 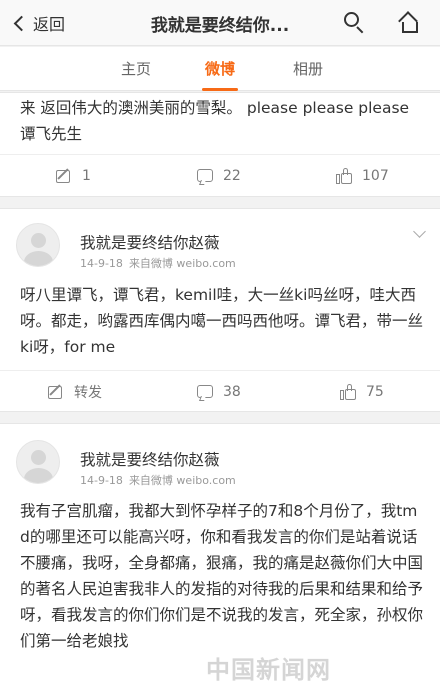 I want to click on back-label: 返回, so click(x=49, y=24).